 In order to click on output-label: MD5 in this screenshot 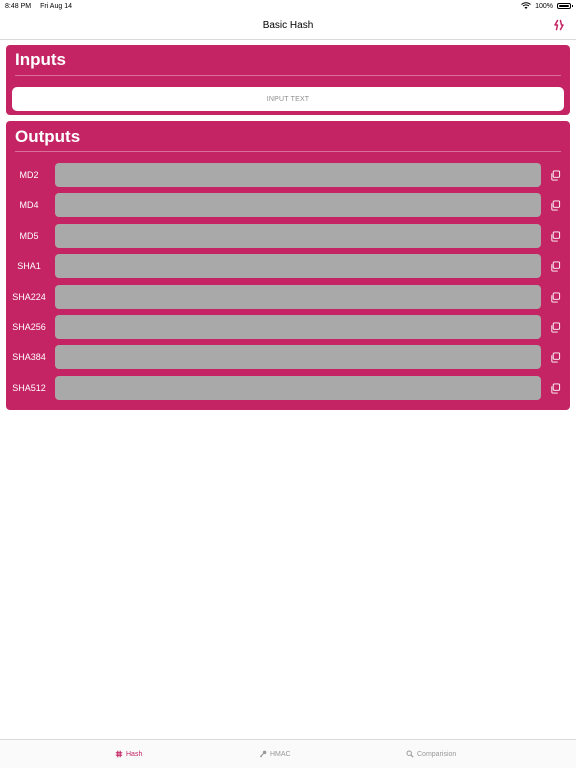, I will do `click(29, 236)`.